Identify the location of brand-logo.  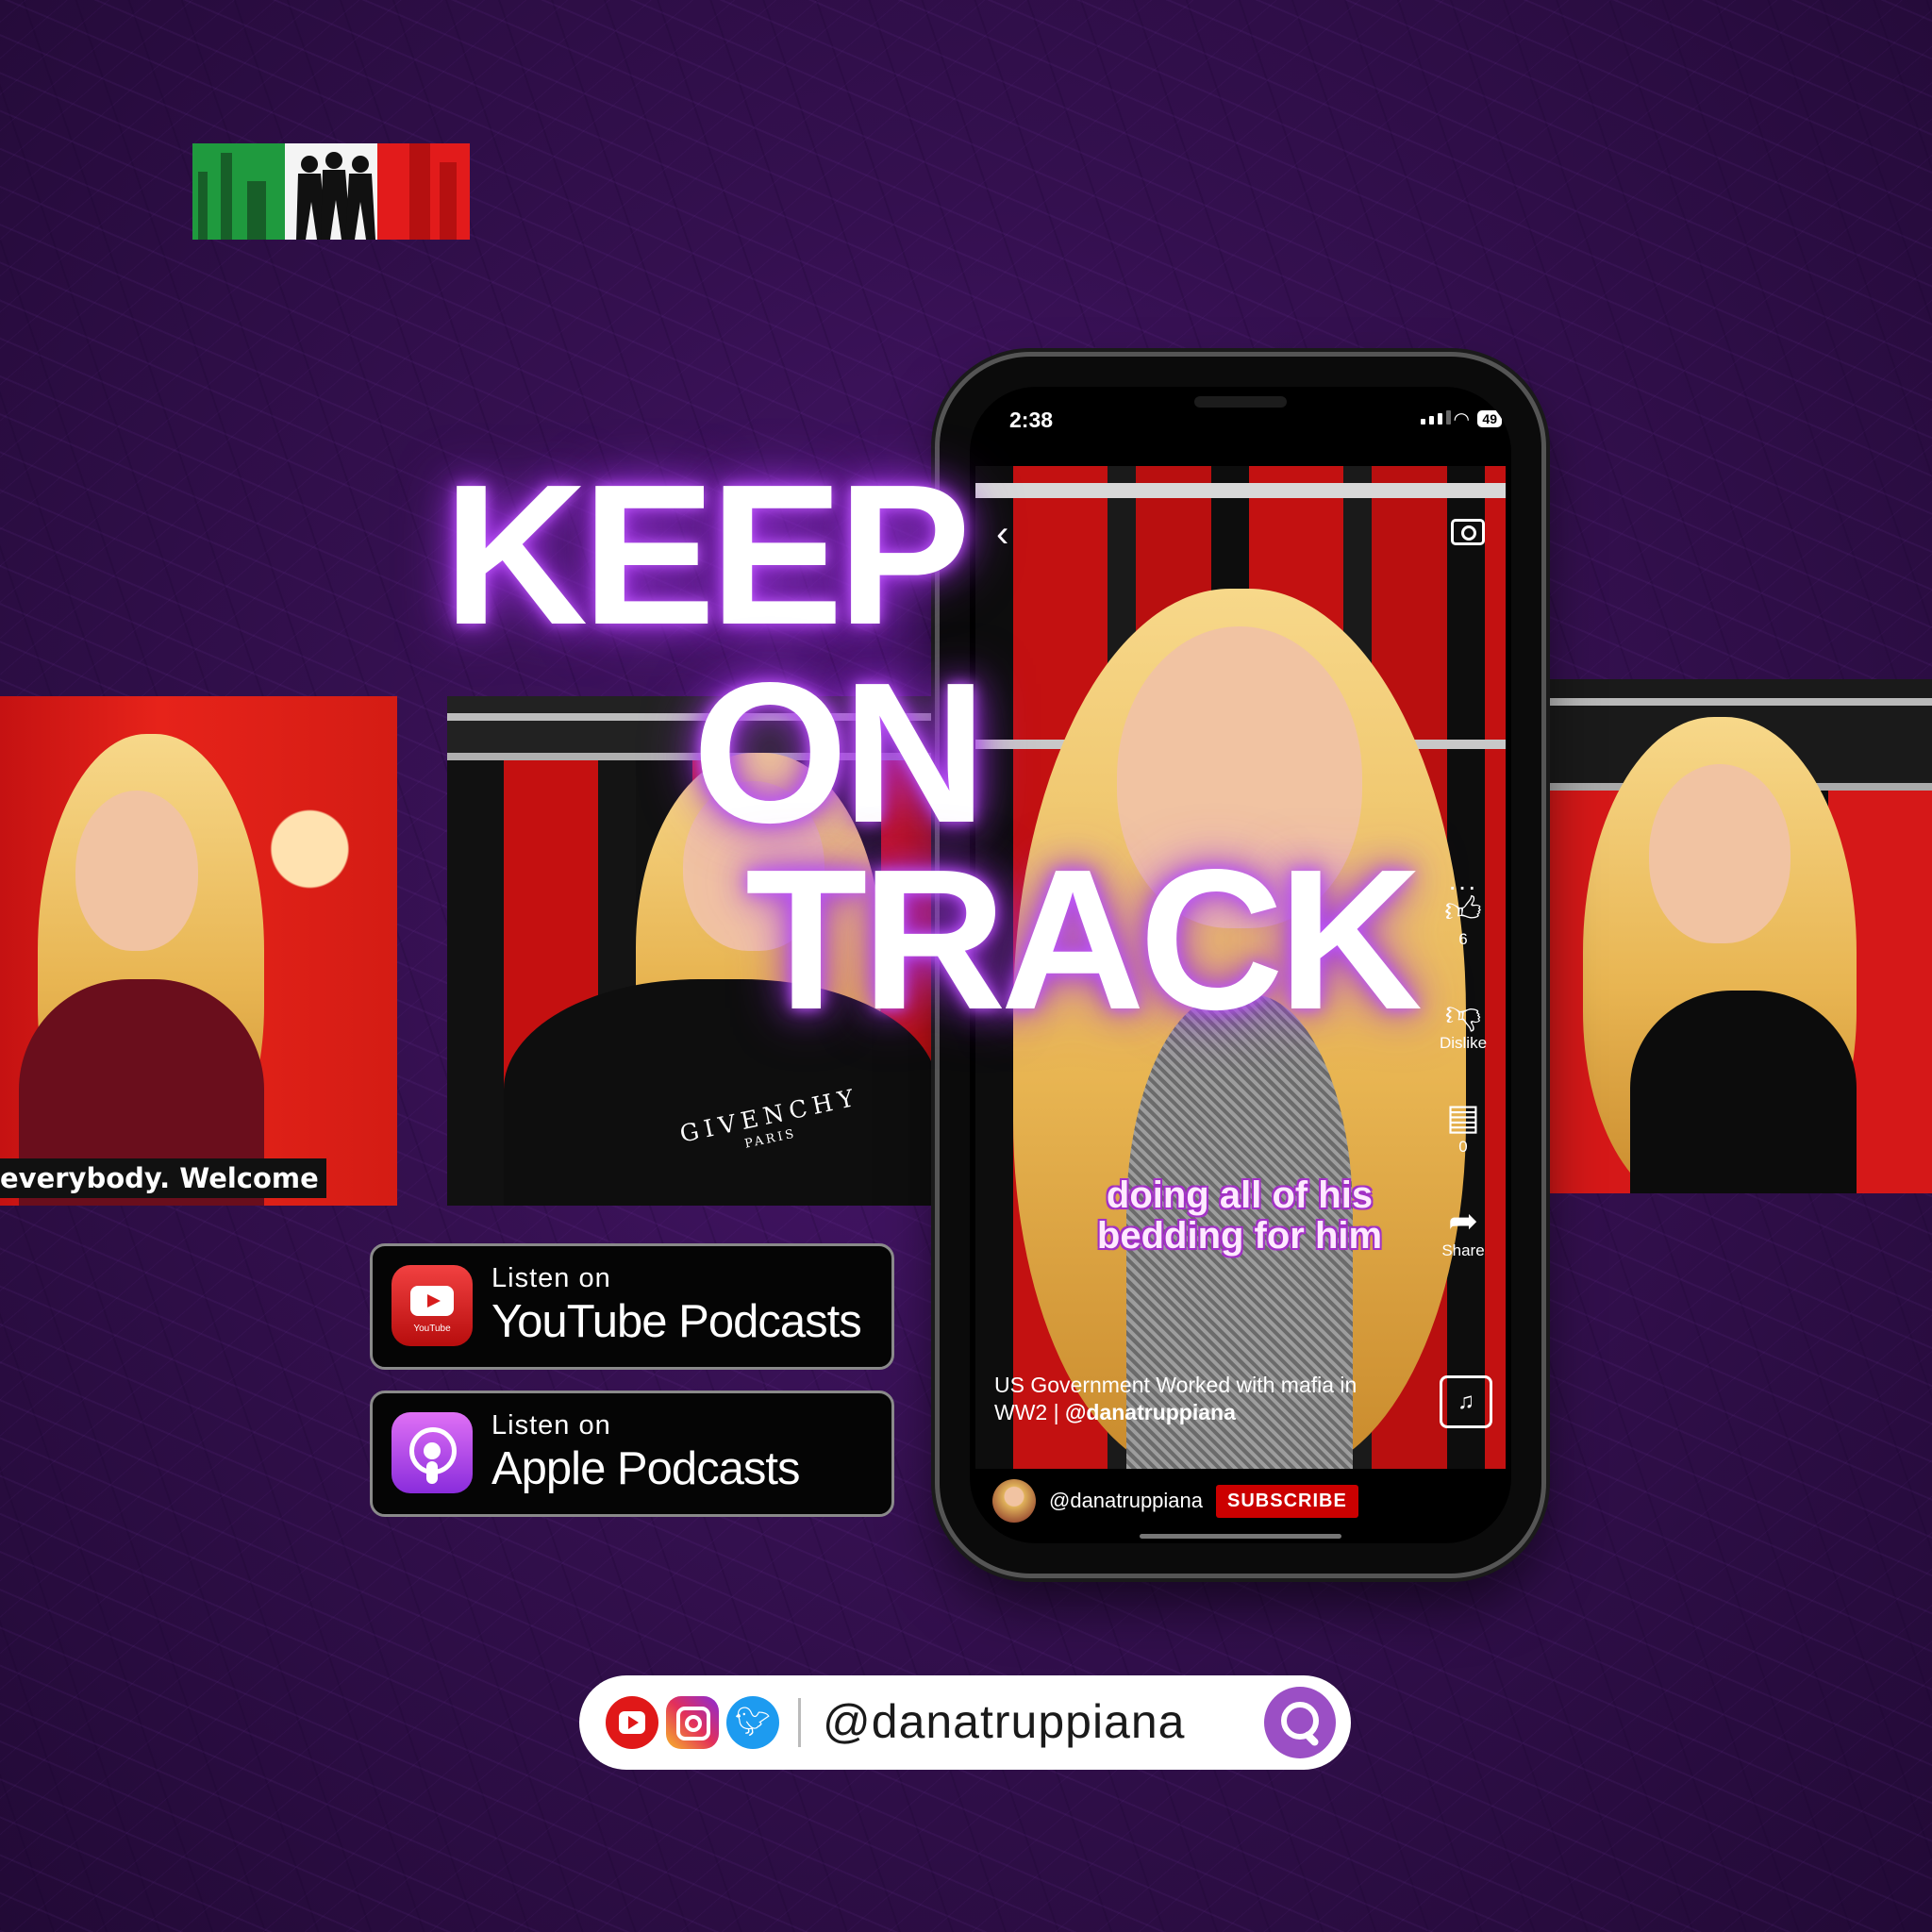
(331, 191).